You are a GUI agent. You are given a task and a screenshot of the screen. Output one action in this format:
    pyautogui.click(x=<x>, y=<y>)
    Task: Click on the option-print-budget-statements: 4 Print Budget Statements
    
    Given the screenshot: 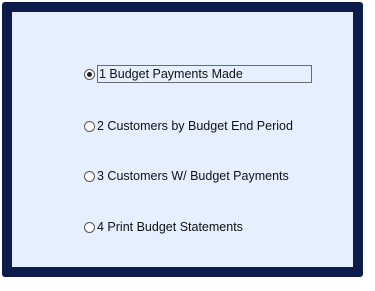 What is the action you would take?
    pyautogui.click(x=163, y=227)
    